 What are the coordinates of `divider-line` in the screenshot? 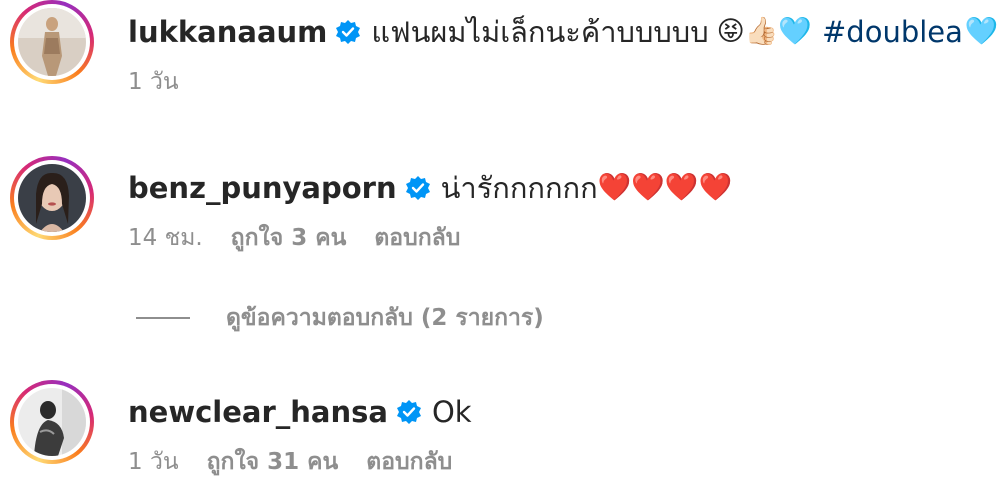 It's located at (163, 318).